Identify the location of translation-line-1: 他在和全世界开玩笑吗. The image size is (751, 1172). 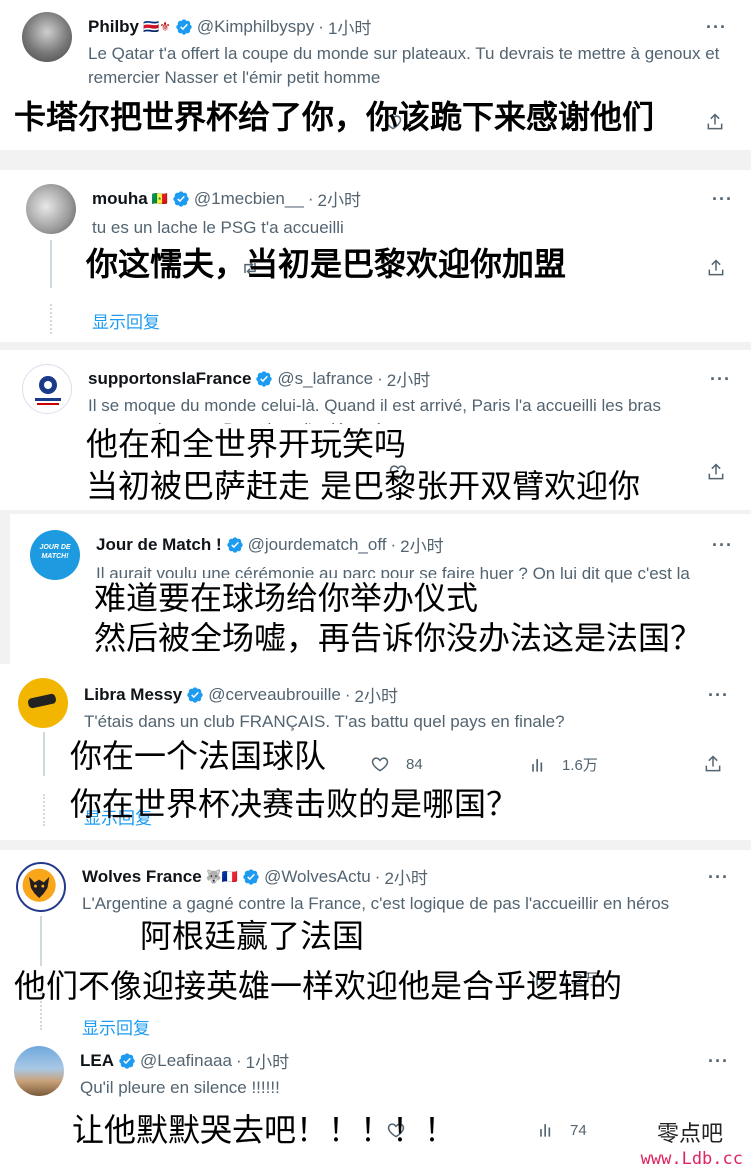
(246, 444).